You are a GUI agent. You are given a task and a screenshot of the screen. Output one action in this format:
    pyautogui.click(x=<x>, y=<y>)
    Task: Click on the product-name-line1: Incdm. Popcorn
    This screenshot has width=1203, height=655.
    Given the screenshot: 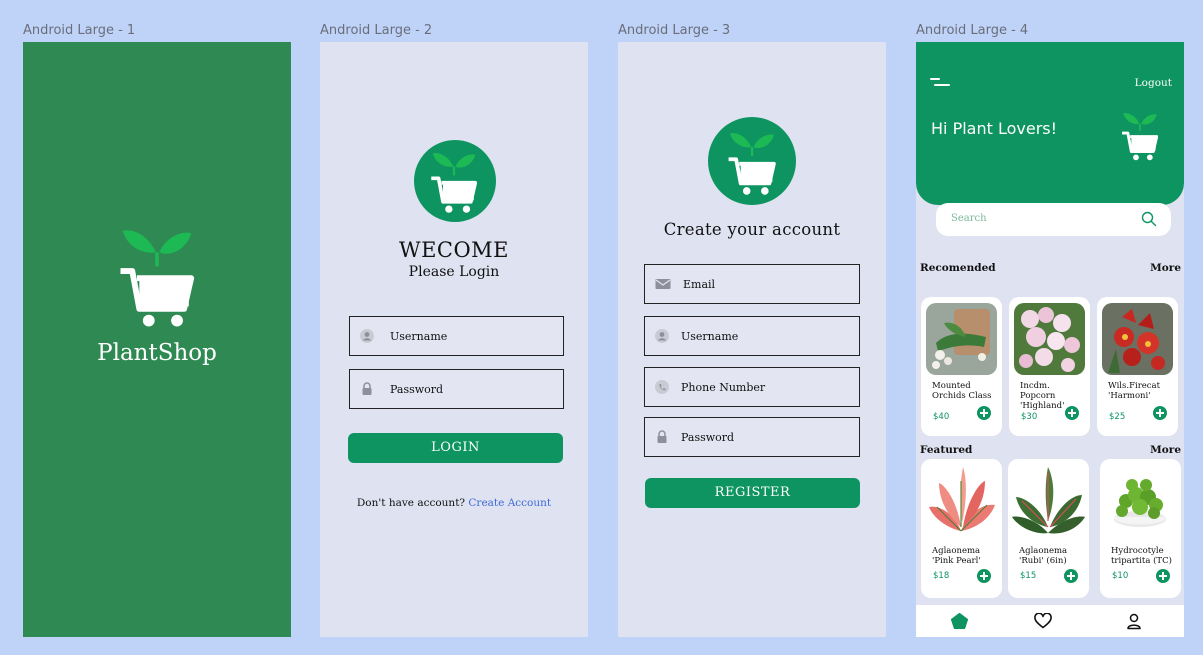 What is the action you would take?
    pyautogui.click(x=1038, y=391)
    